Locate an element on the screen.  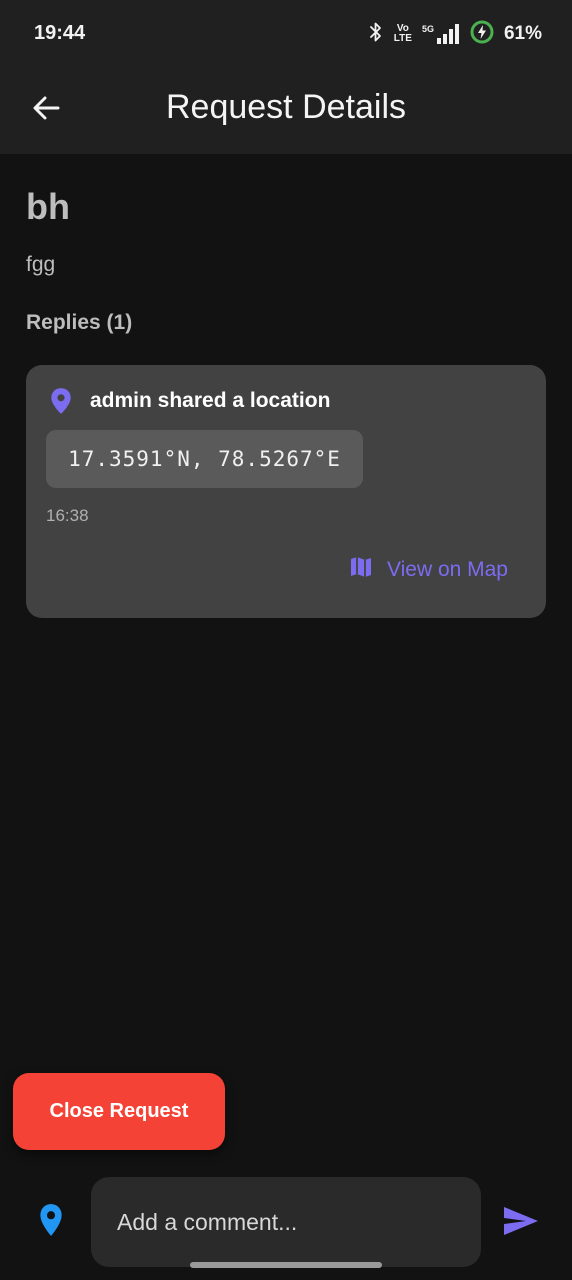
volte-icon: Vo LTE is located at coordinates (403, 34).